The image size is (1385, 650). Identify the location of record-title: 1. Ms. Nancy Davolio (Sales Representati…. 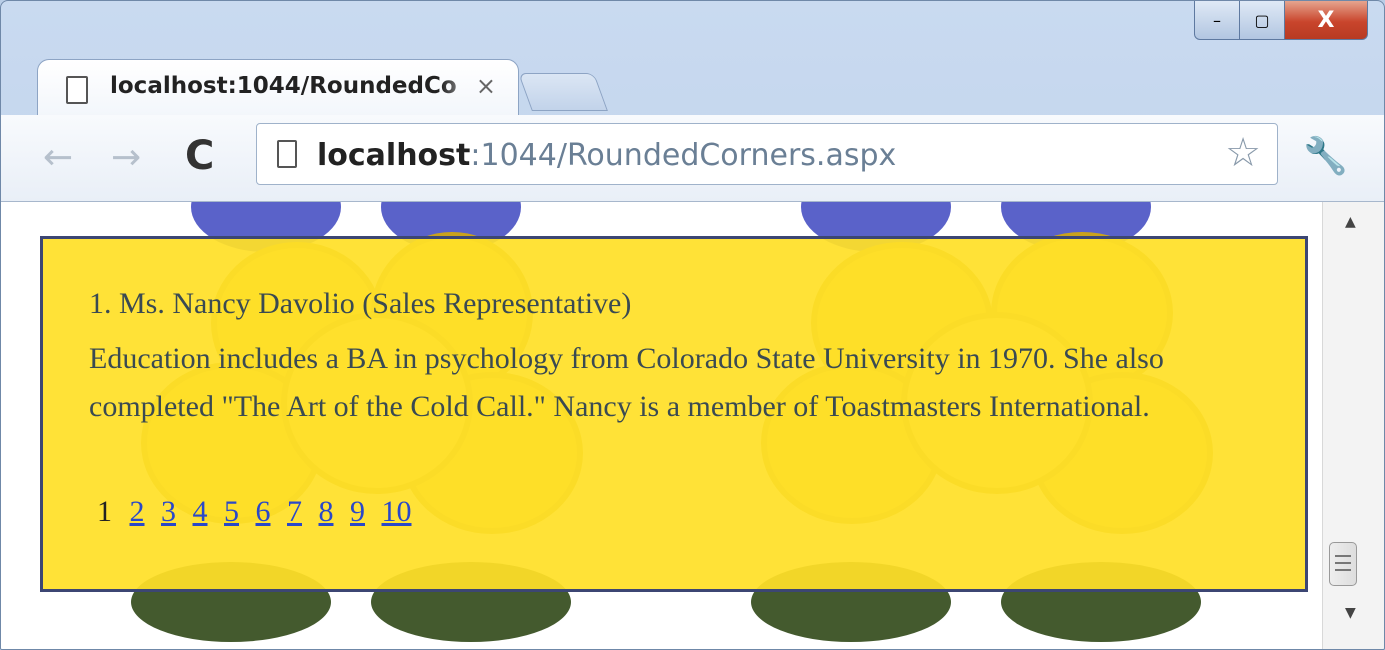
(360, 303).